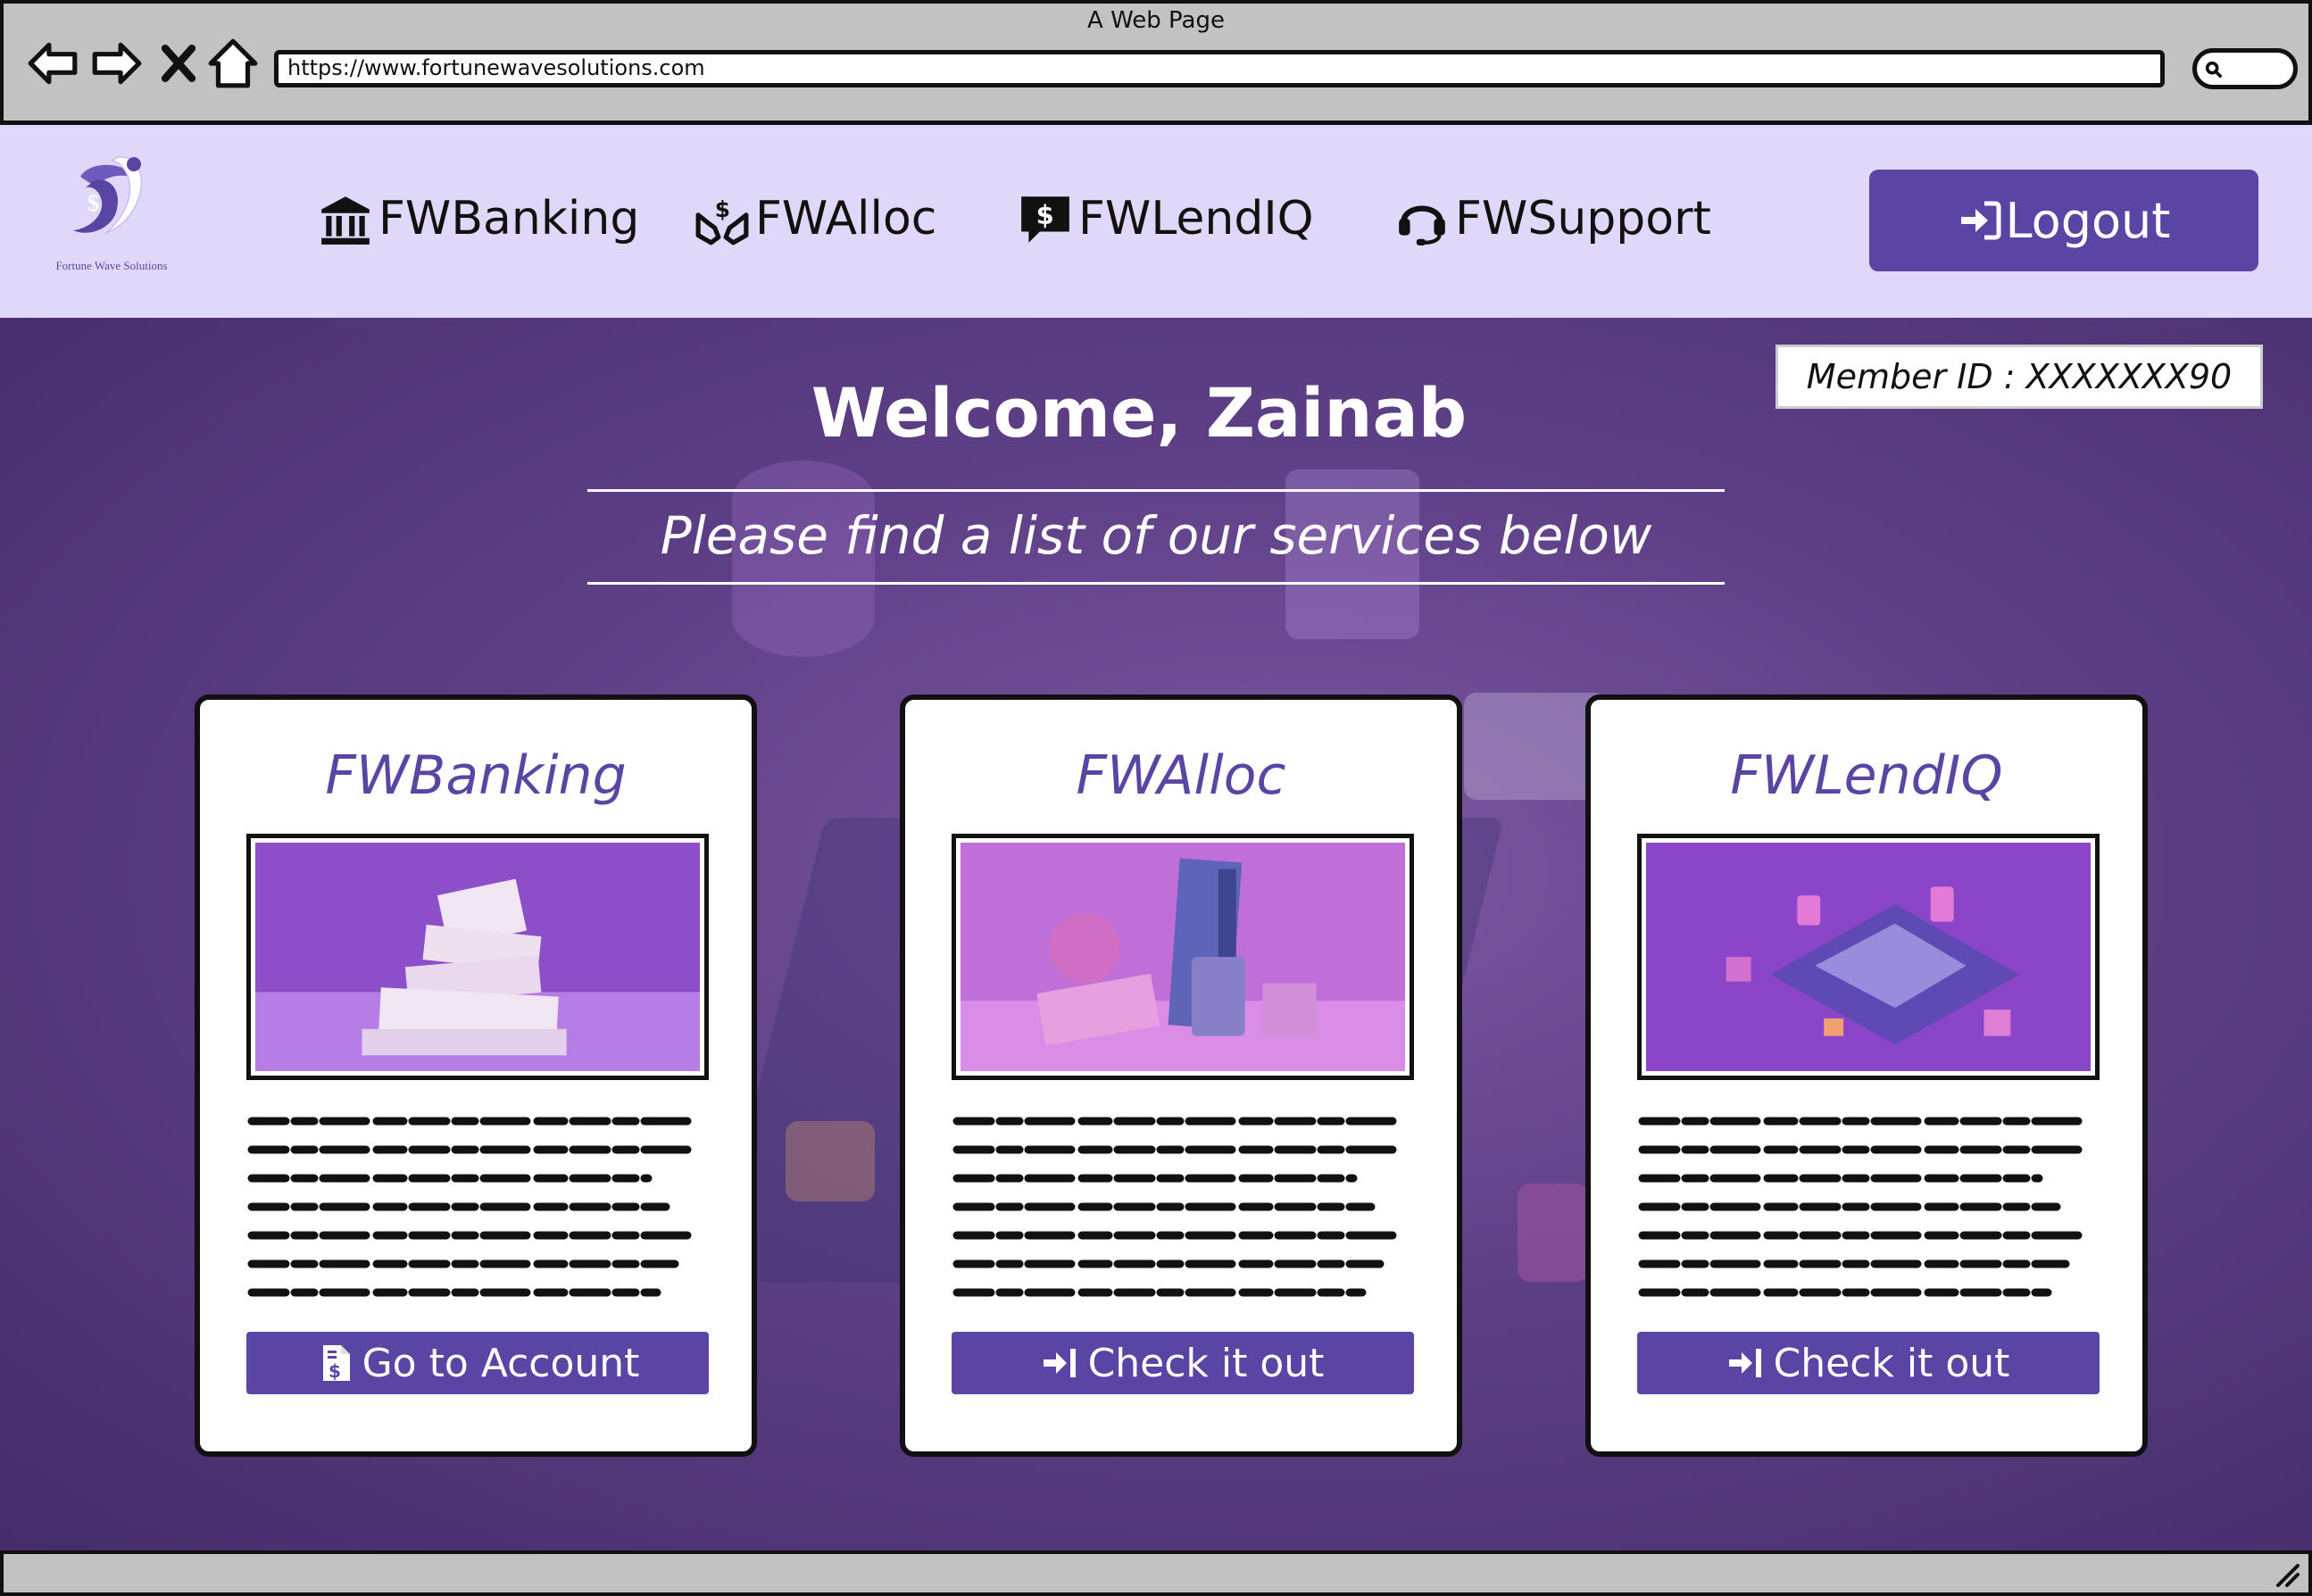 This screenshot has height=1596, width=2312. I want to click on logo-text: Fortune Wave Solutions, so click(111, 266).